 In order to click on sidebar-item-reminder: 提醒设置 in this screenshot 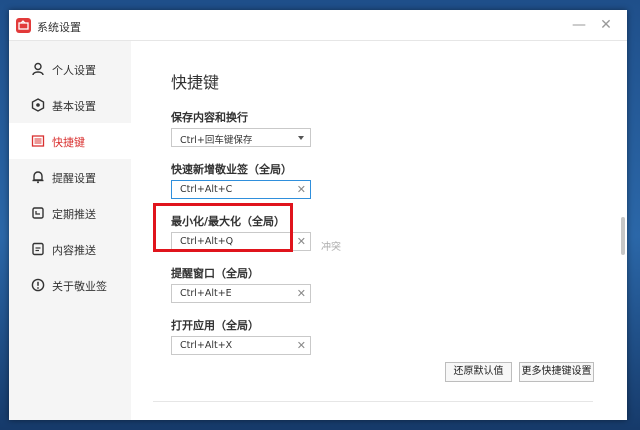, I will do `click(70, 177)`.